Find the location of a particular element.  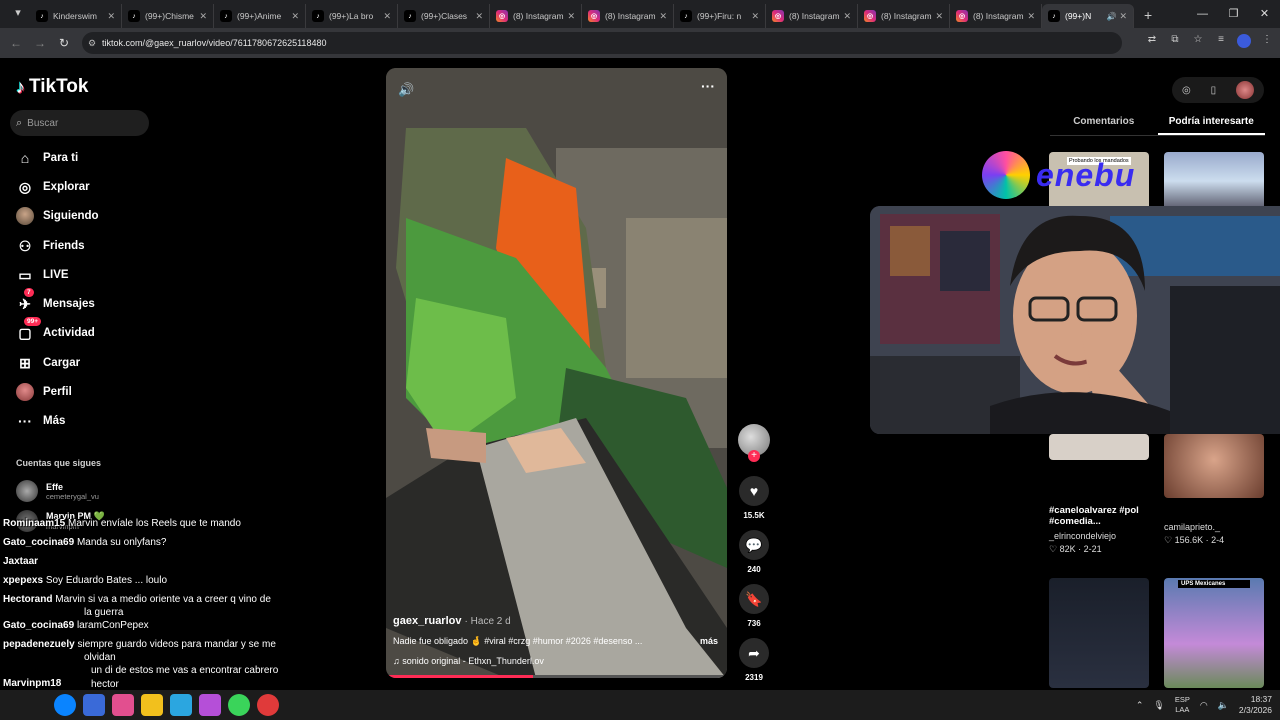

minimize-button: — is located at coordinates (1202, 14).